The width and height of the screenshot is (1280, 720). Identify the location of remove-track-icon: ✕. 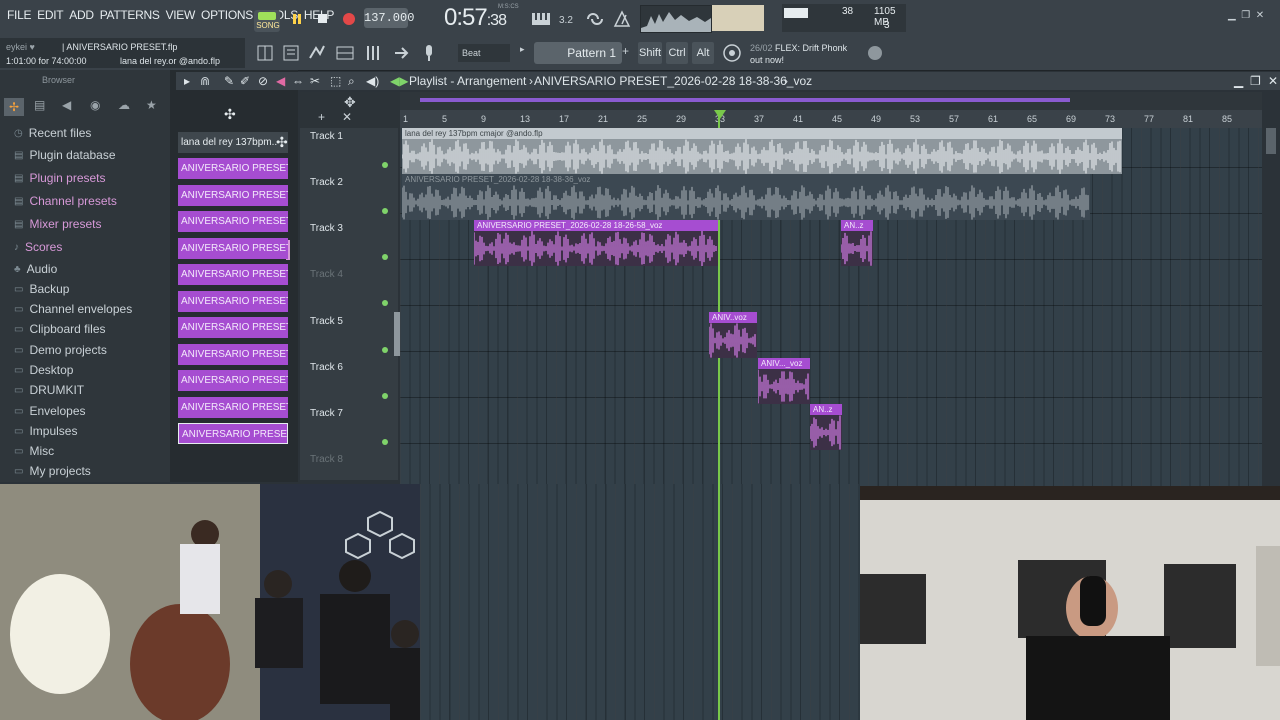
(347, 117).